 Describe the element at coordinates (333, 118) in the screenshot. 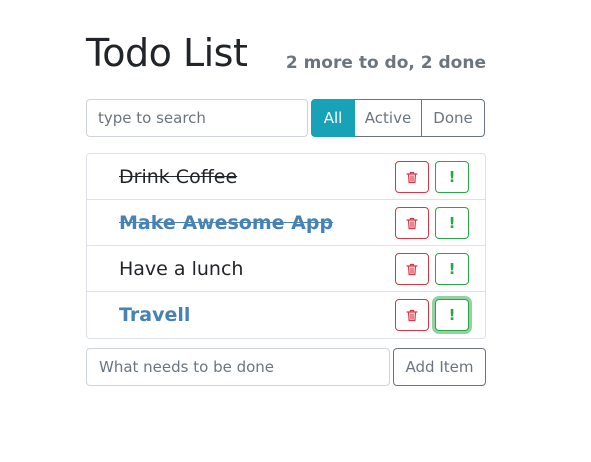

I see `filter-all-button: All` at that location.